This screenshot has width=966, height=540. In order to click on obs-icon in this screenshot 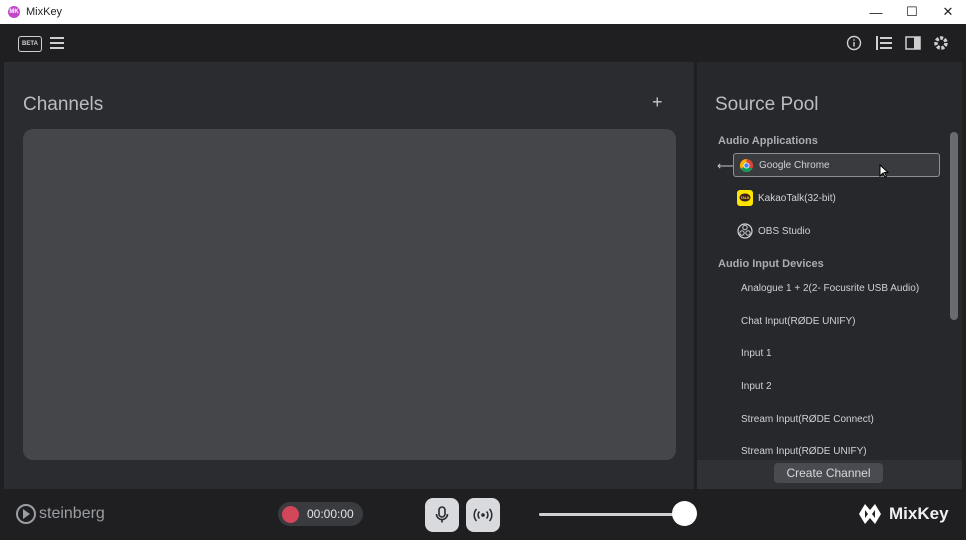, I will do `click(745, 231)`.